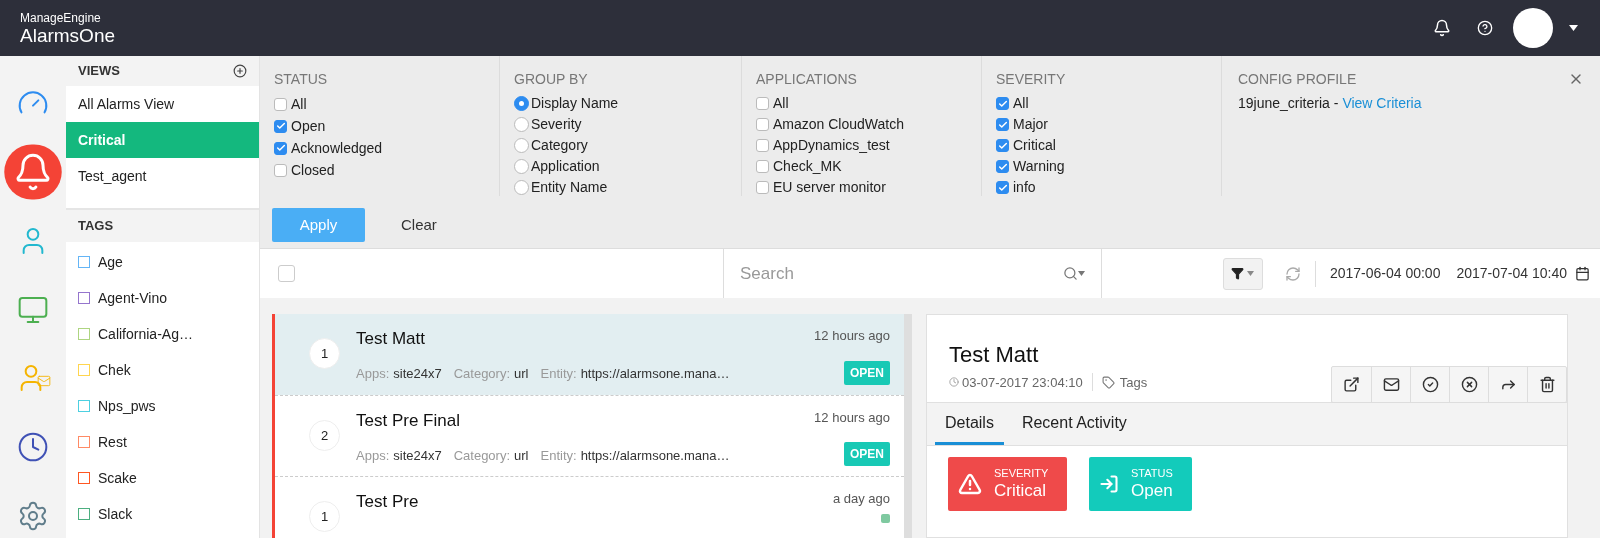  What do you see at coordinates (68, 35) in the screenshot?
I see `app-logo-text: AlarmsOne` at bounding box center [68, 35].